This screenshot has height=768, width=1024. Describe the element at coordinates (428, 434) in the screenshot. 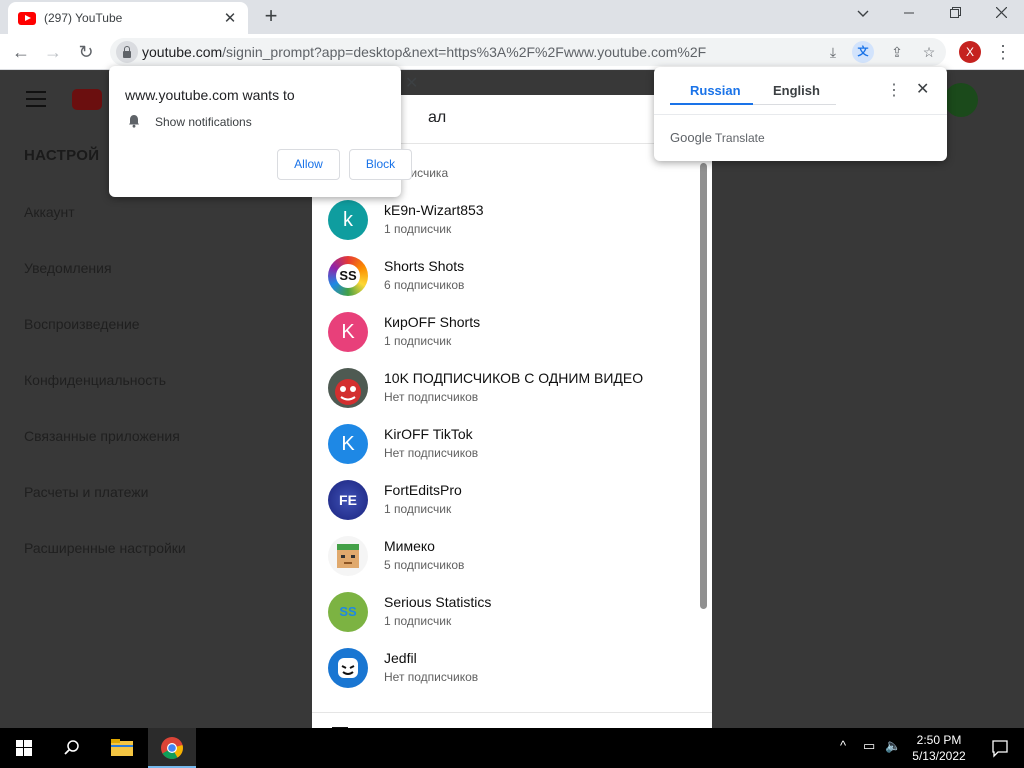

I see `channel-name: KirOFF TikTok` at that location.